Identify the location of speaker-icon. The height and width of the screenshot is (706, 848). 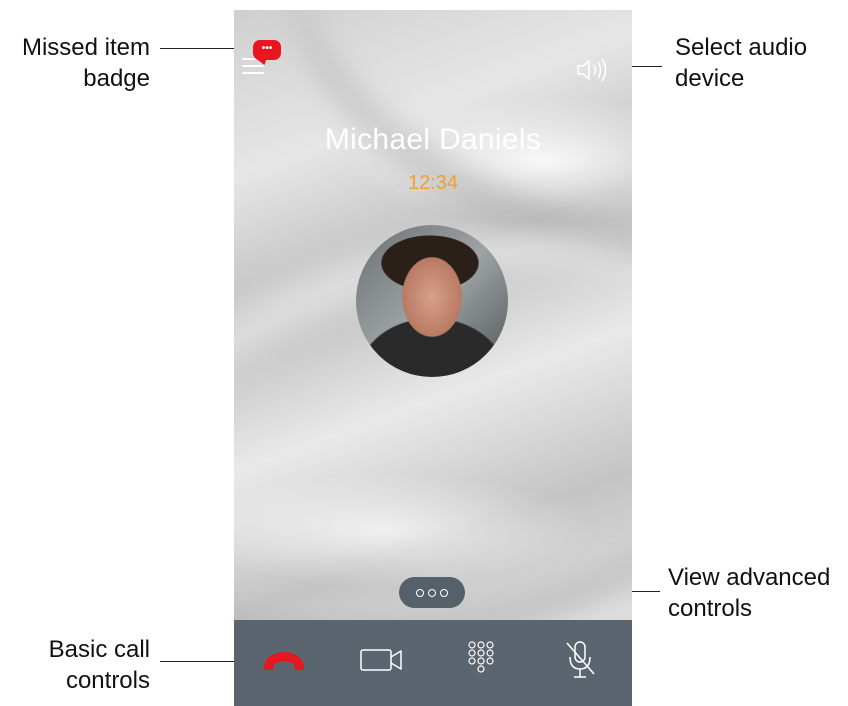
(594, 70).